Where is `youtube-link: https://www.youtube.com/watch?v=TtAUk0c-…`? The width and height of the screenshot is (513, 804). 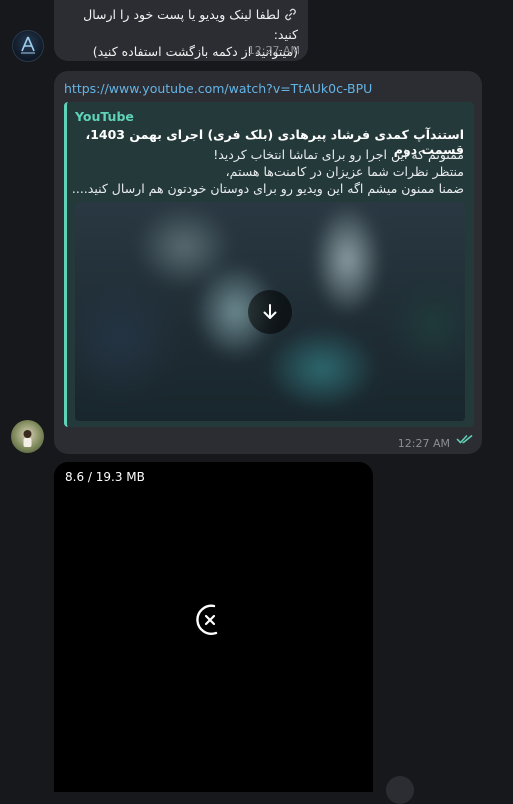
youtube-link: https://www.youtube.com/watch?v=TtAUk0c-… is located at coordinates (218, 88).